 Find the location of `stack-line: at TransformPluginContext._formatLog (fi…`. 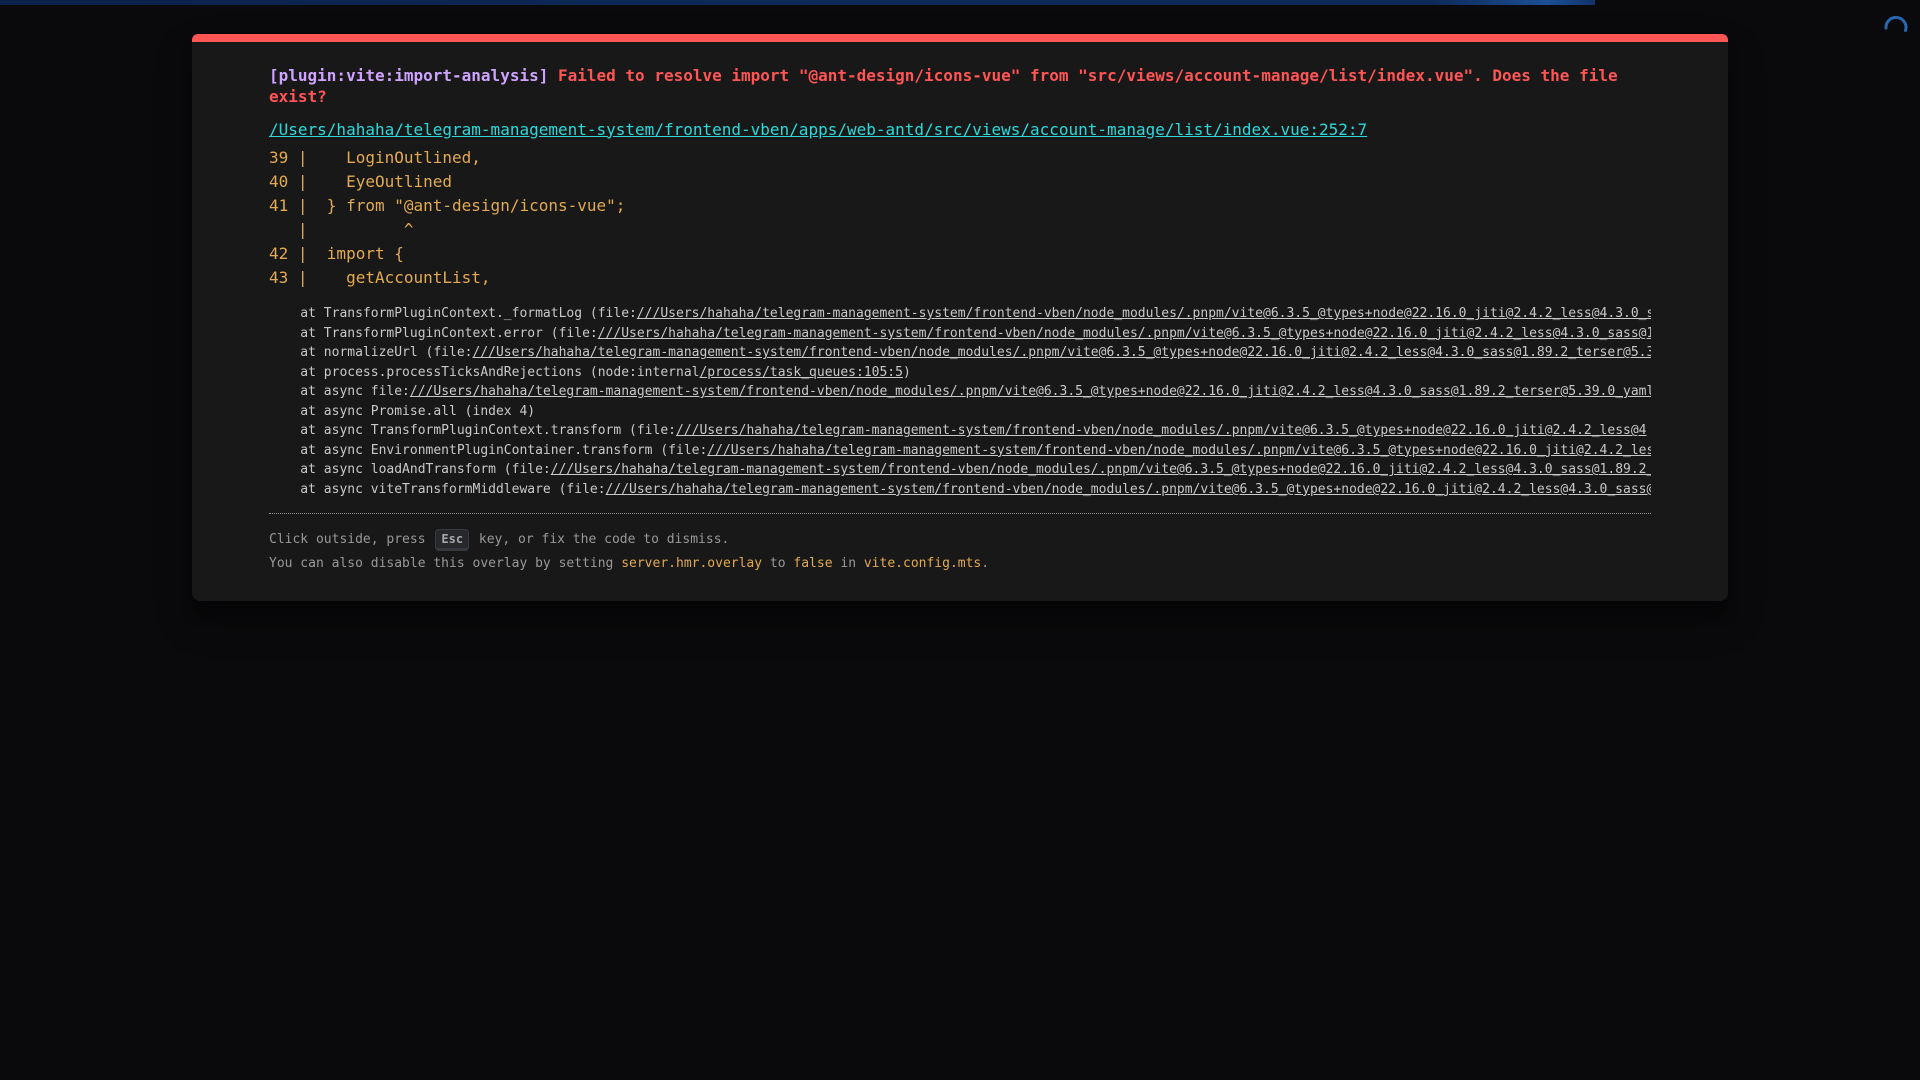

stack-line: at TransformPluginContext._formatLog (fi… is located at coordinates (960, 314).